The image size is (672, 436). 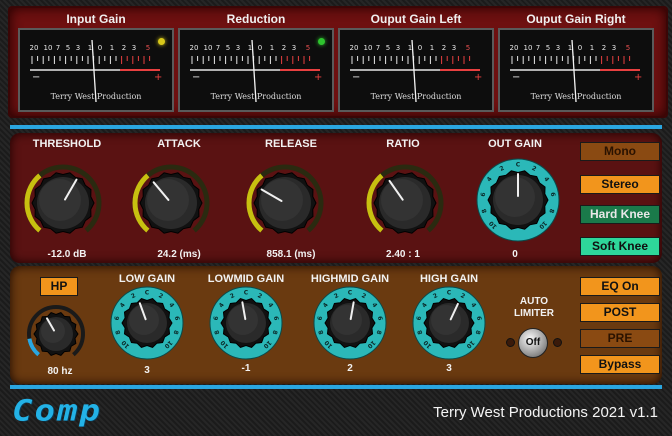 I want to click on threshold-knob, so click(x=63, y=203).